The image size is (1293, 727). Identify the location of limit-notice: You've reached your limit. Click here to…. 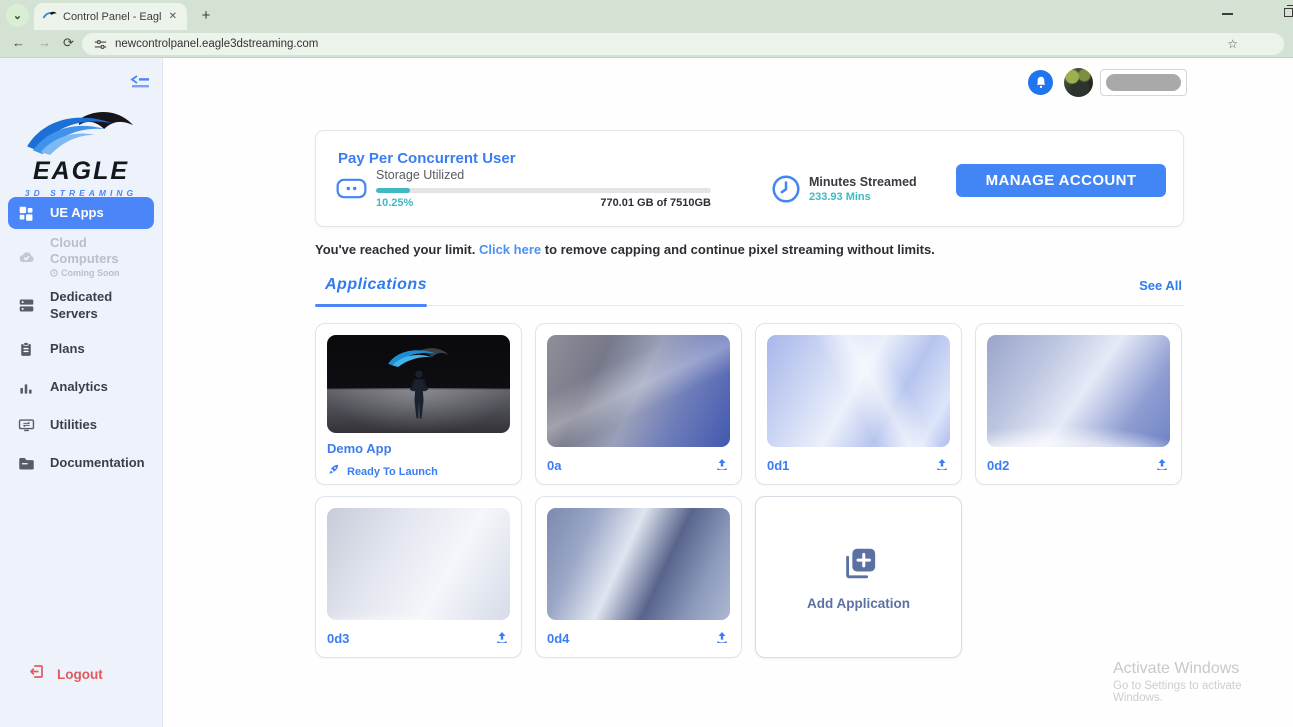
(625, 249).